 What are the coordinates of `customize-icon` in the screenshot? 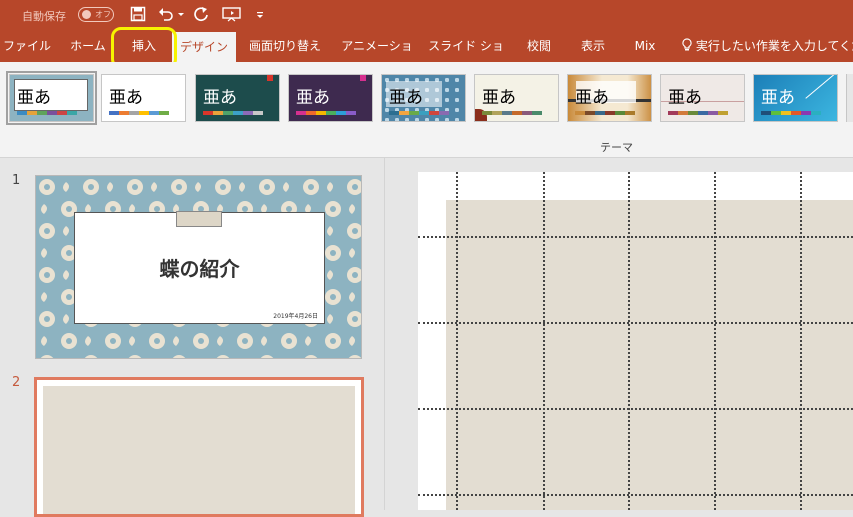 It's located at (260, 14).